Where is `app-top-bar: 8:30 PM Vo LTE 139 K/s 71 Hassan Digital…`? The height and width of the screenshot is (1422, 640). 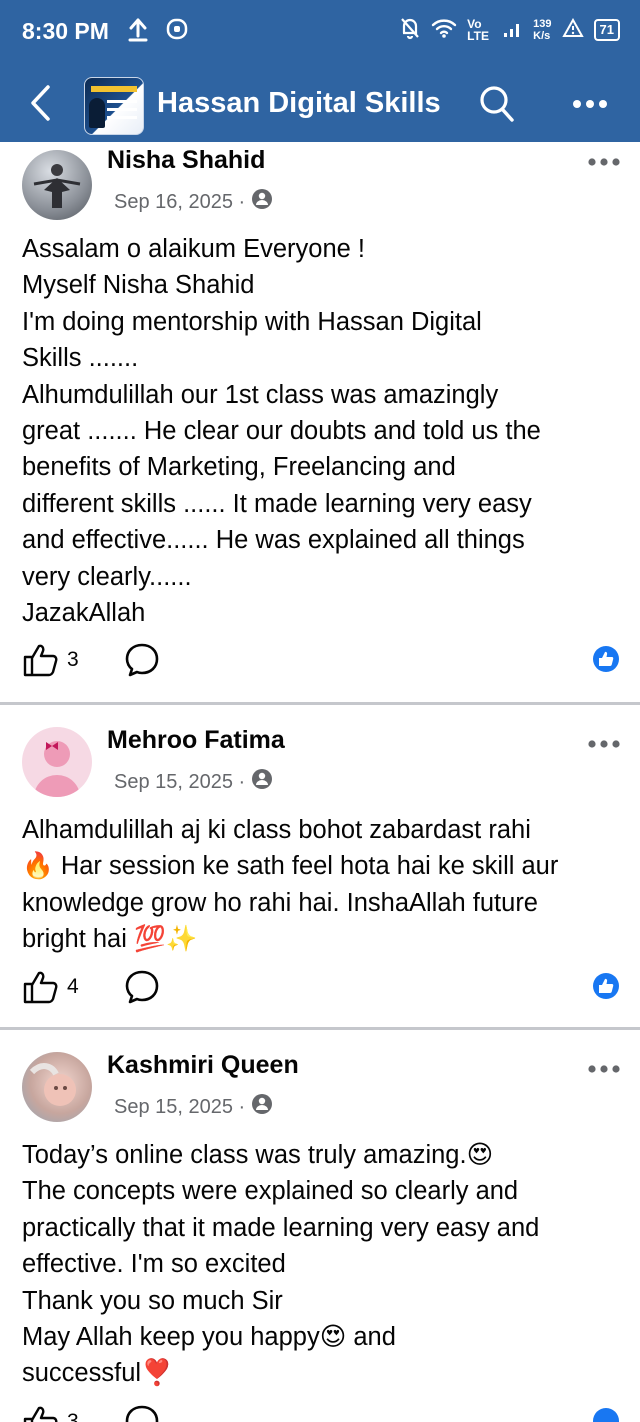
app-top-bar: 8:30 PM Vo LTE 139 K/s 71 Hassan Digital… is located at coordinates (320, 71).